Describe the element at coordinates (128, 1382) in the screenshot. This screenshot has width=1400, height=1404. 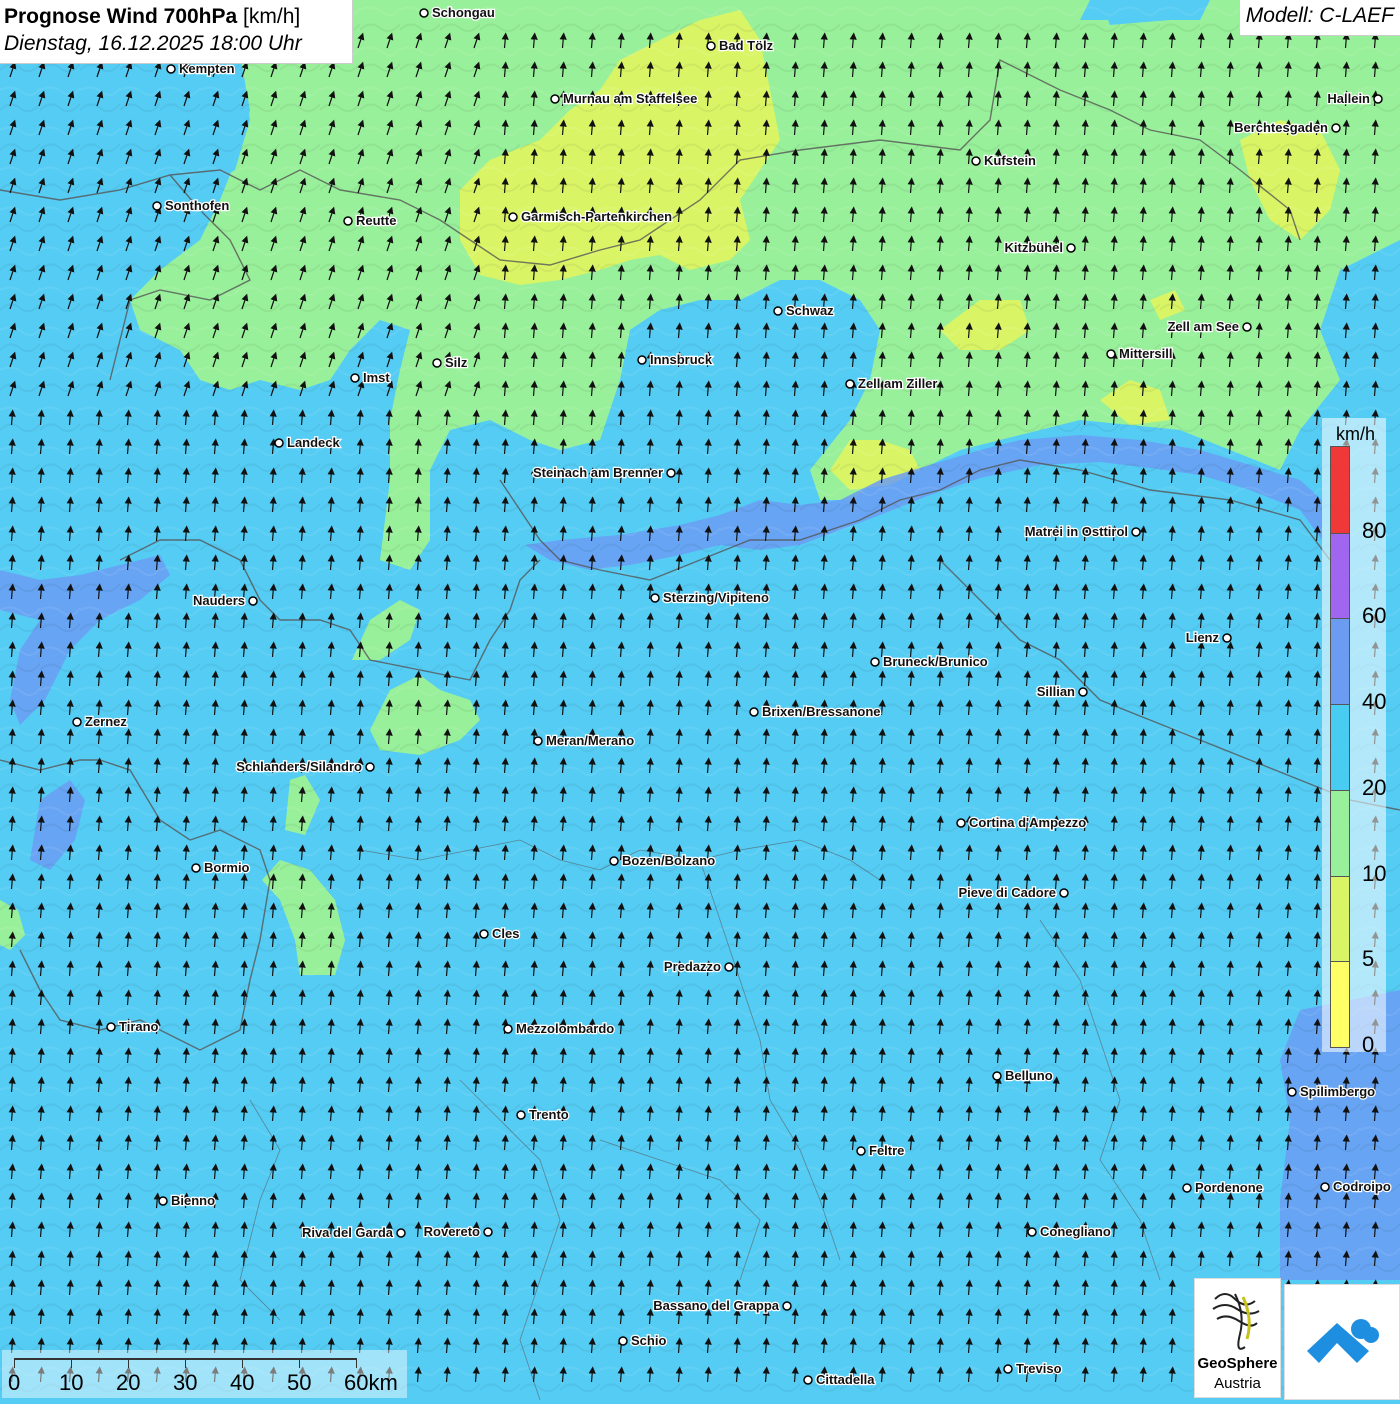
I see `scale-label: 20` at that location.